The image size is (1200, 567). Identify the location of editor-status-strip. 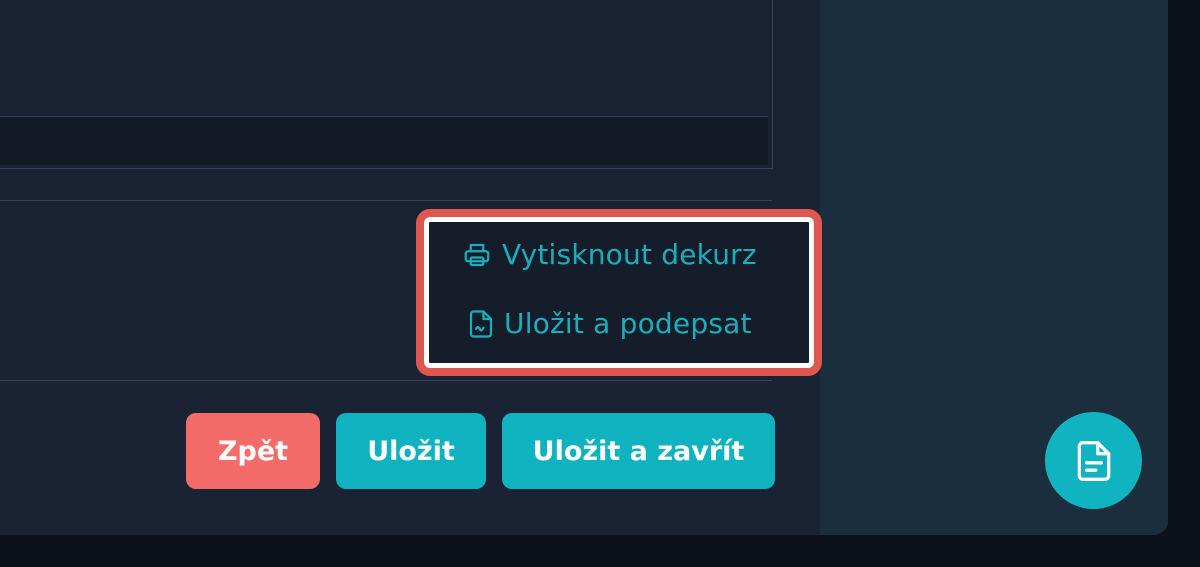
(384, 140).